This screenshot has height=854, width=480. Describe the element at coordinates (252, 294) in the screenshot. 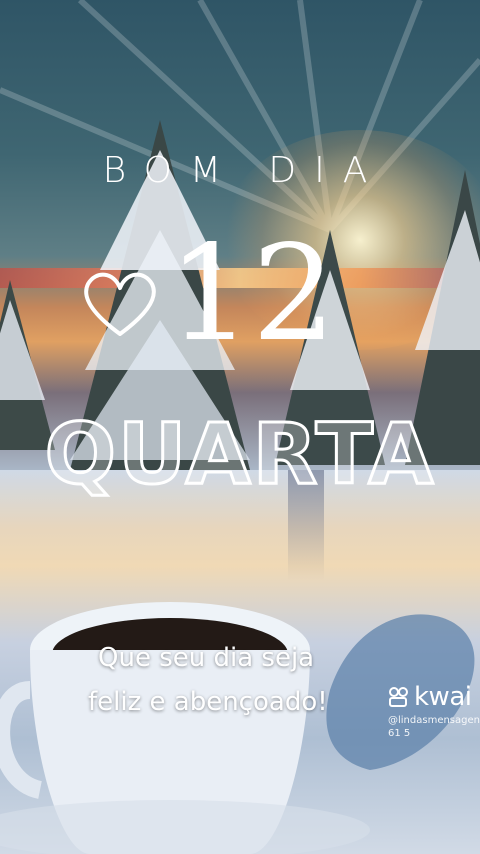

I see `day-number: 12` at that location.